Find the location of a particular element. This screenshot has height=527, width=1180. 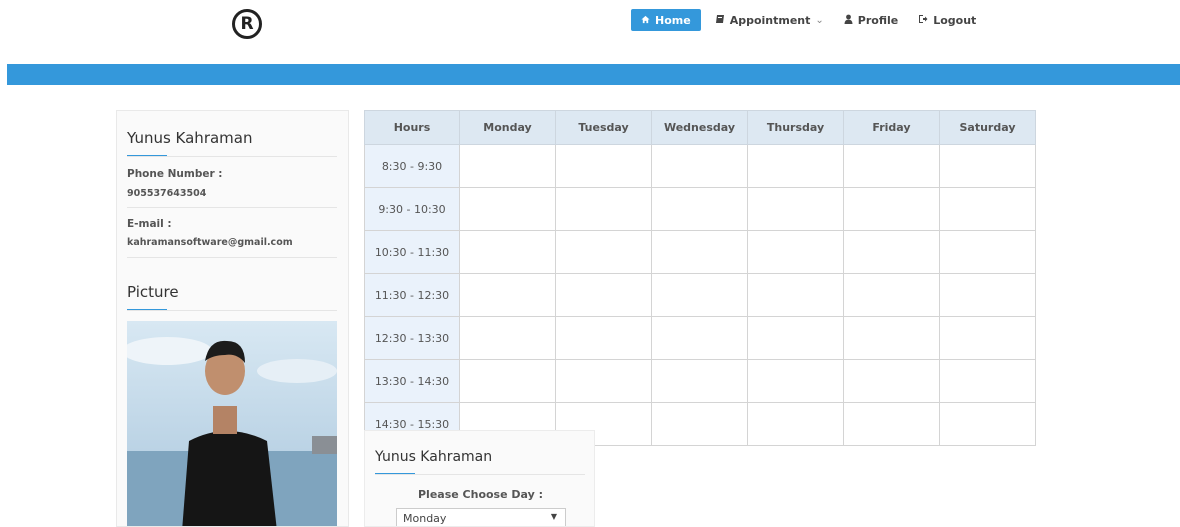

nav-appointment-label: Appointment is located at coordinates (770, 20).